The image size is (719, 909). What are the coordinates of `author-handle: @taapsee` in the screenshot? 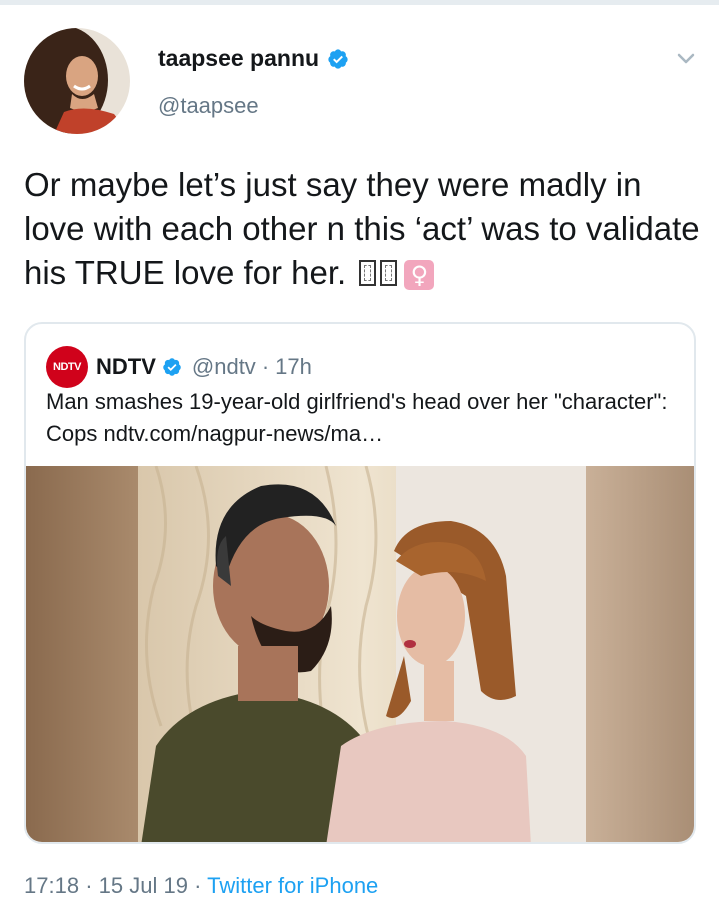 It's located at (208, 106).